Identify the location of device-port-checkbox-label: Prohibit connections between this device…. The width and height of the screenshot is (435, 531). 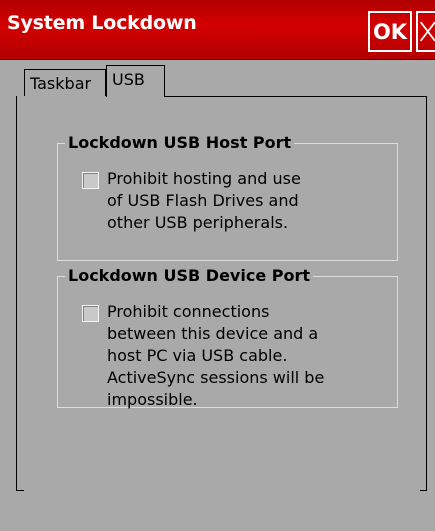
(222, 356).